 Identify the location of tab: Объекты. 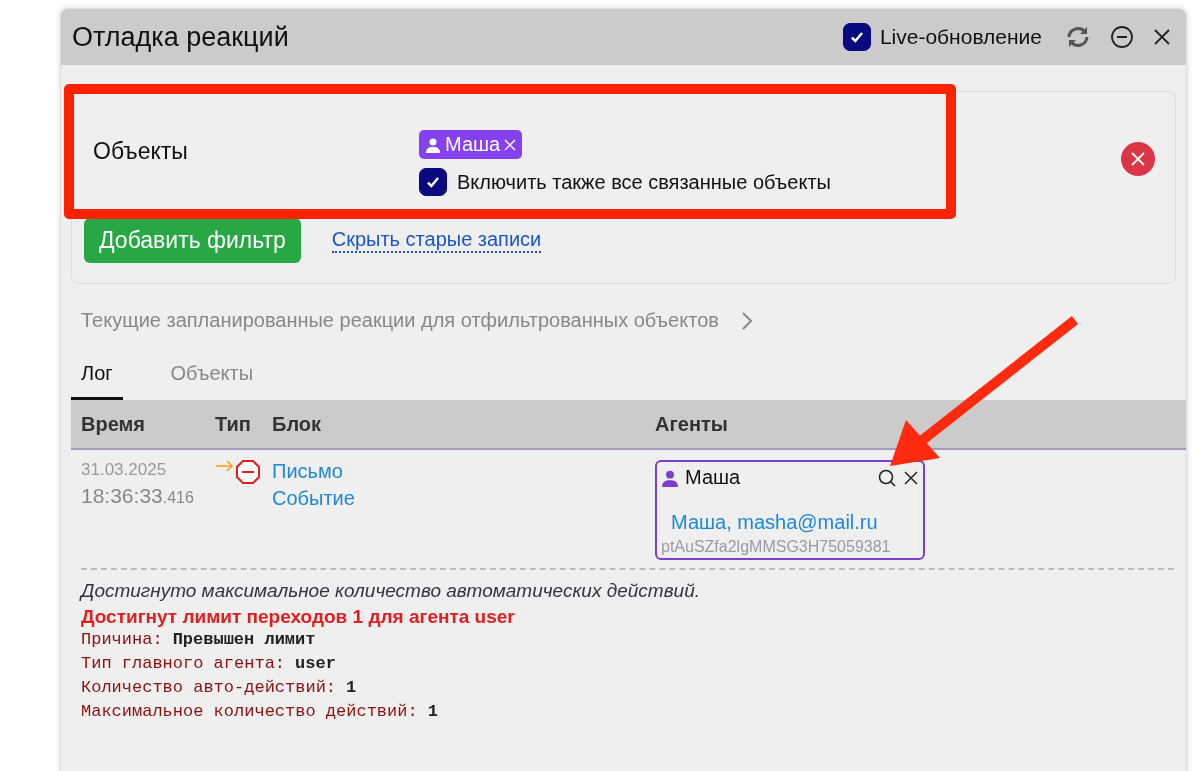
(212, 381).